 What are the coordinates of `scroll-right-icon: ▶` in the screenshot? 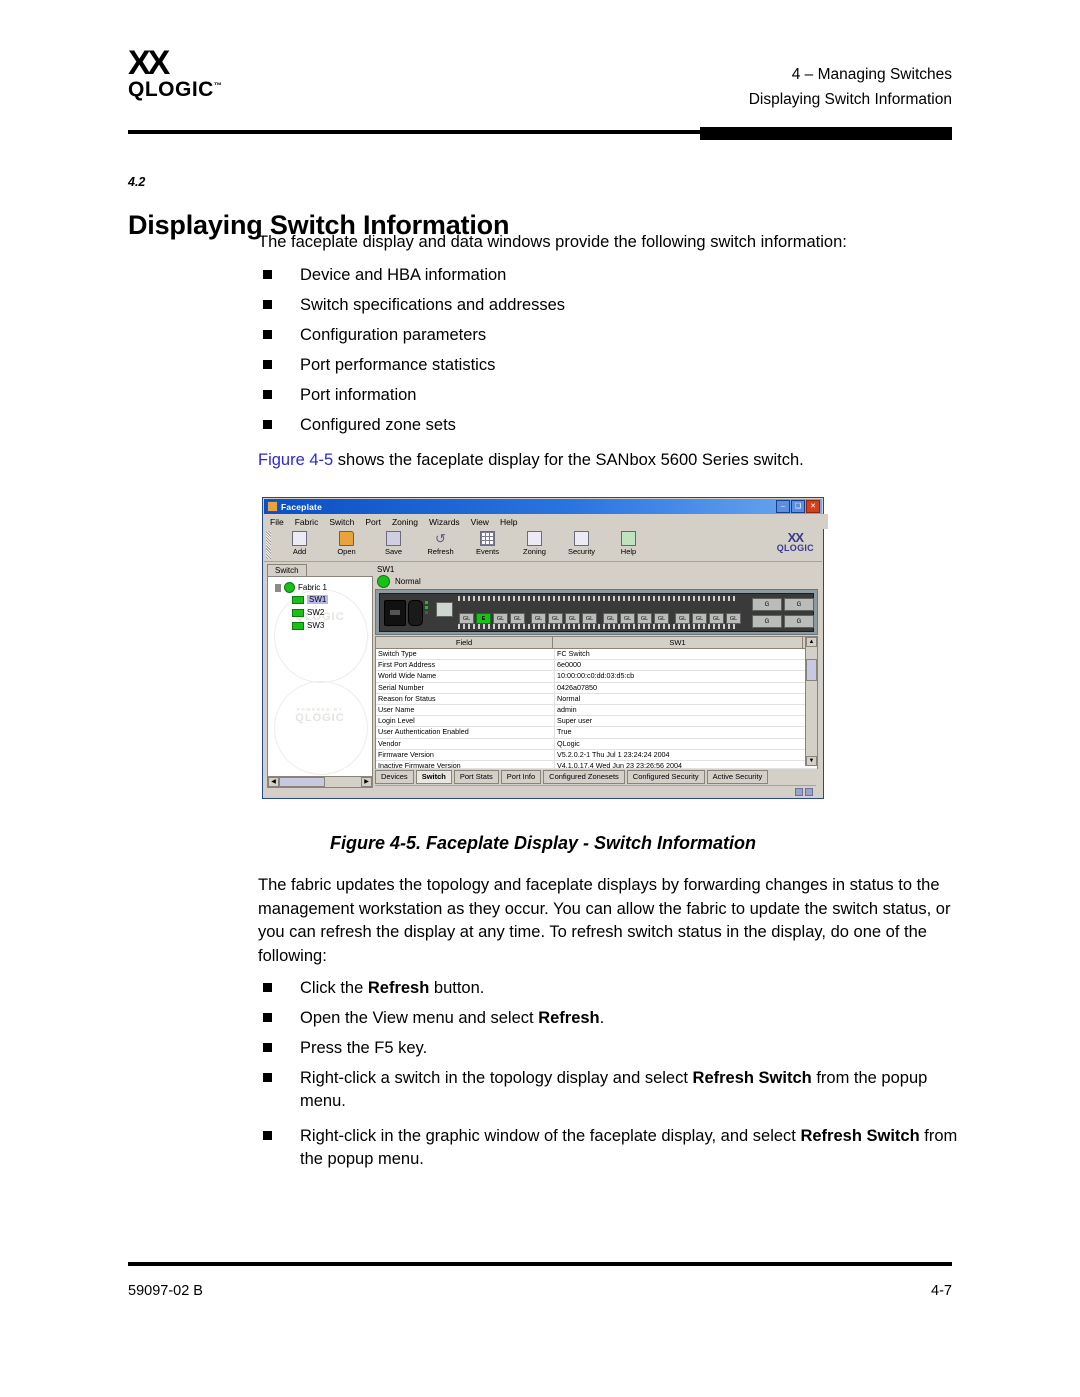 It's located at (366, 782).